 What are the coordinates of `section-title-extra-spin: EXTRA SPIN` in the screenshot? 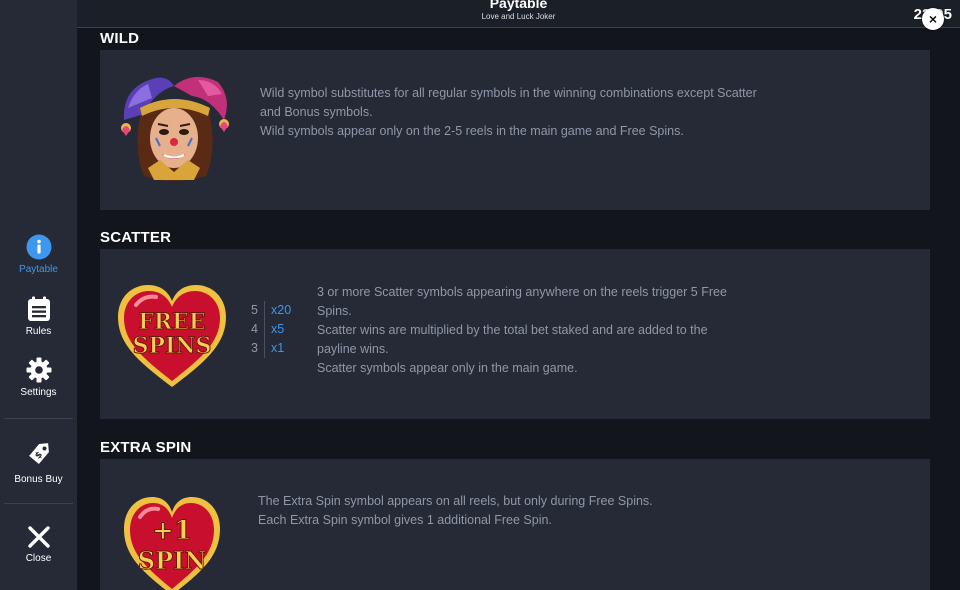 It's located at (146, 447).